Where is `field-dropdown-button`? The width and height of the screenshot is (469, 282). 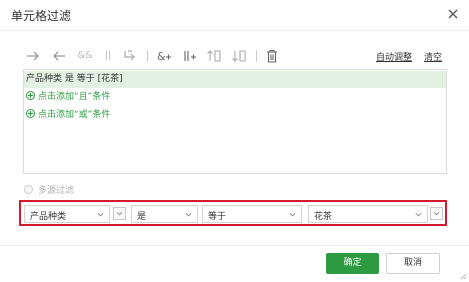
field-dropdown-button is located at coordinates (119, 213).